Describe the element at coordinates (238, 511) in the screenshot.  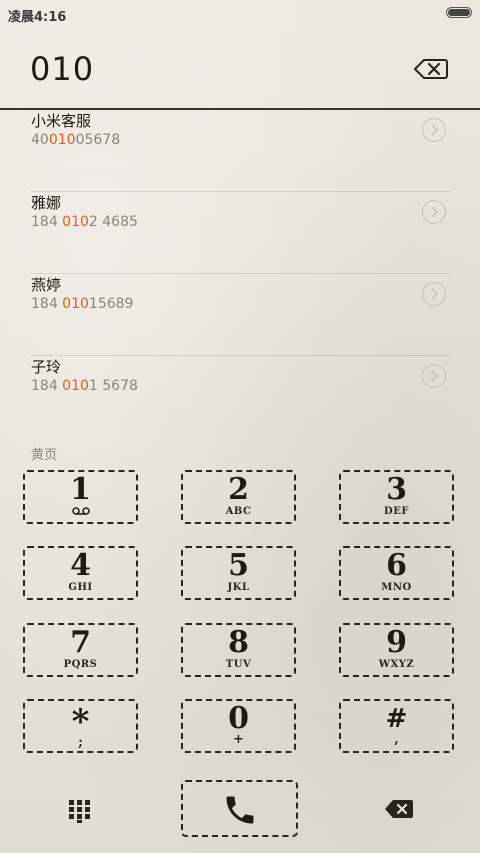
I see `key-letters: ABC` at that location.